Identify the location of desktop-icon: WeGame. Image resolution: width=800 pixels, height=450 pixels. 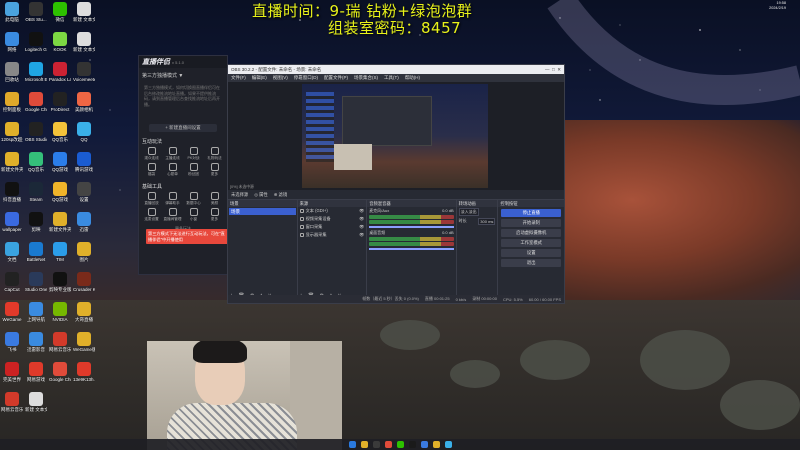
(12, 312).